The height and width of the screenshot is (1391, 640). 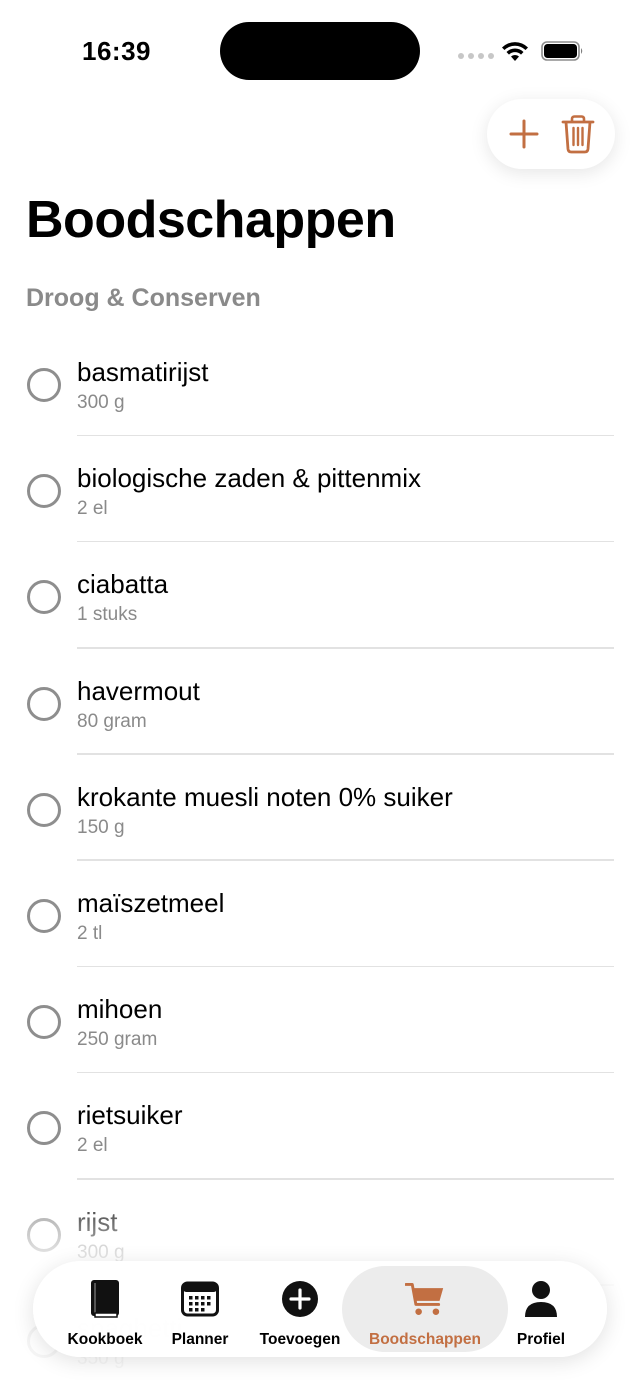 What do you see at coordinates (101, 827) in the screenshot?
I see `item-quantity: 150 g` at bounding box center [101, 827].